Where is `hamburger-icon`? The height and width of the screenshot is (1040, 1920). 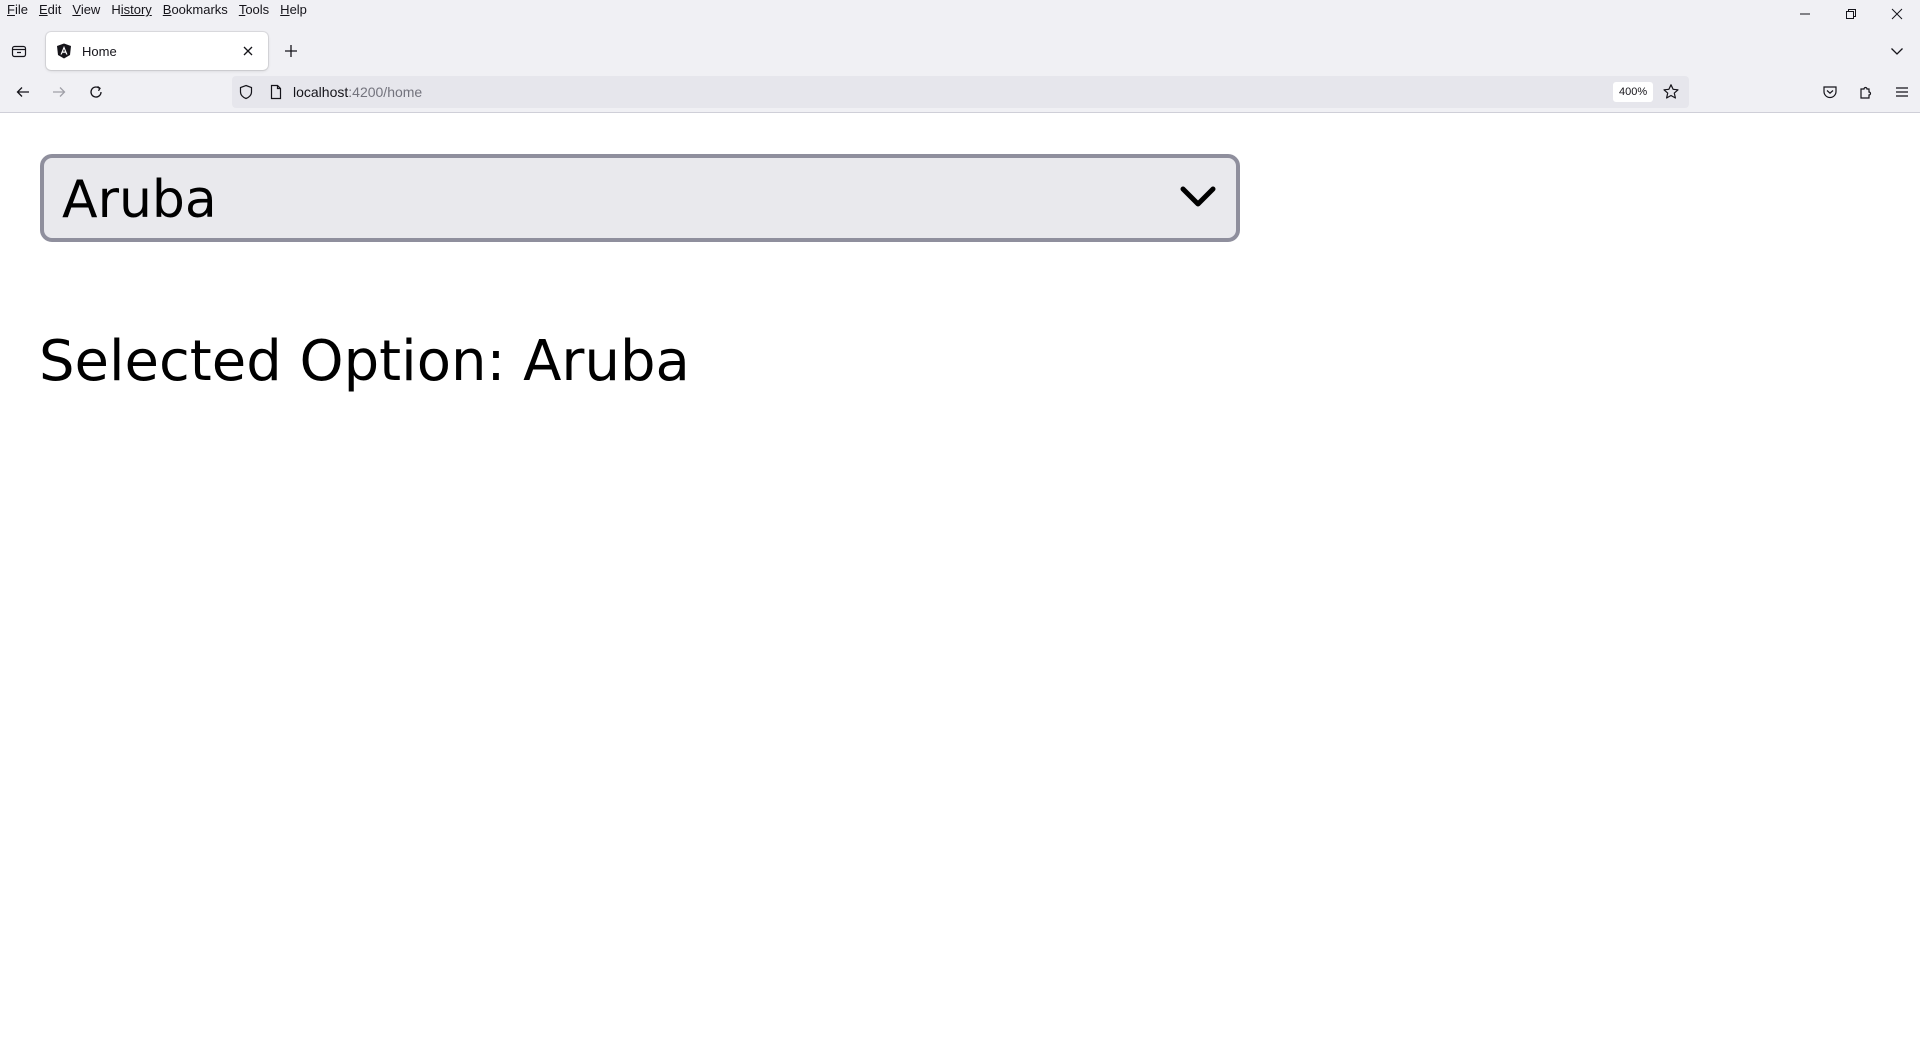
hamburger-icon is located at coordinates (1902, 92).